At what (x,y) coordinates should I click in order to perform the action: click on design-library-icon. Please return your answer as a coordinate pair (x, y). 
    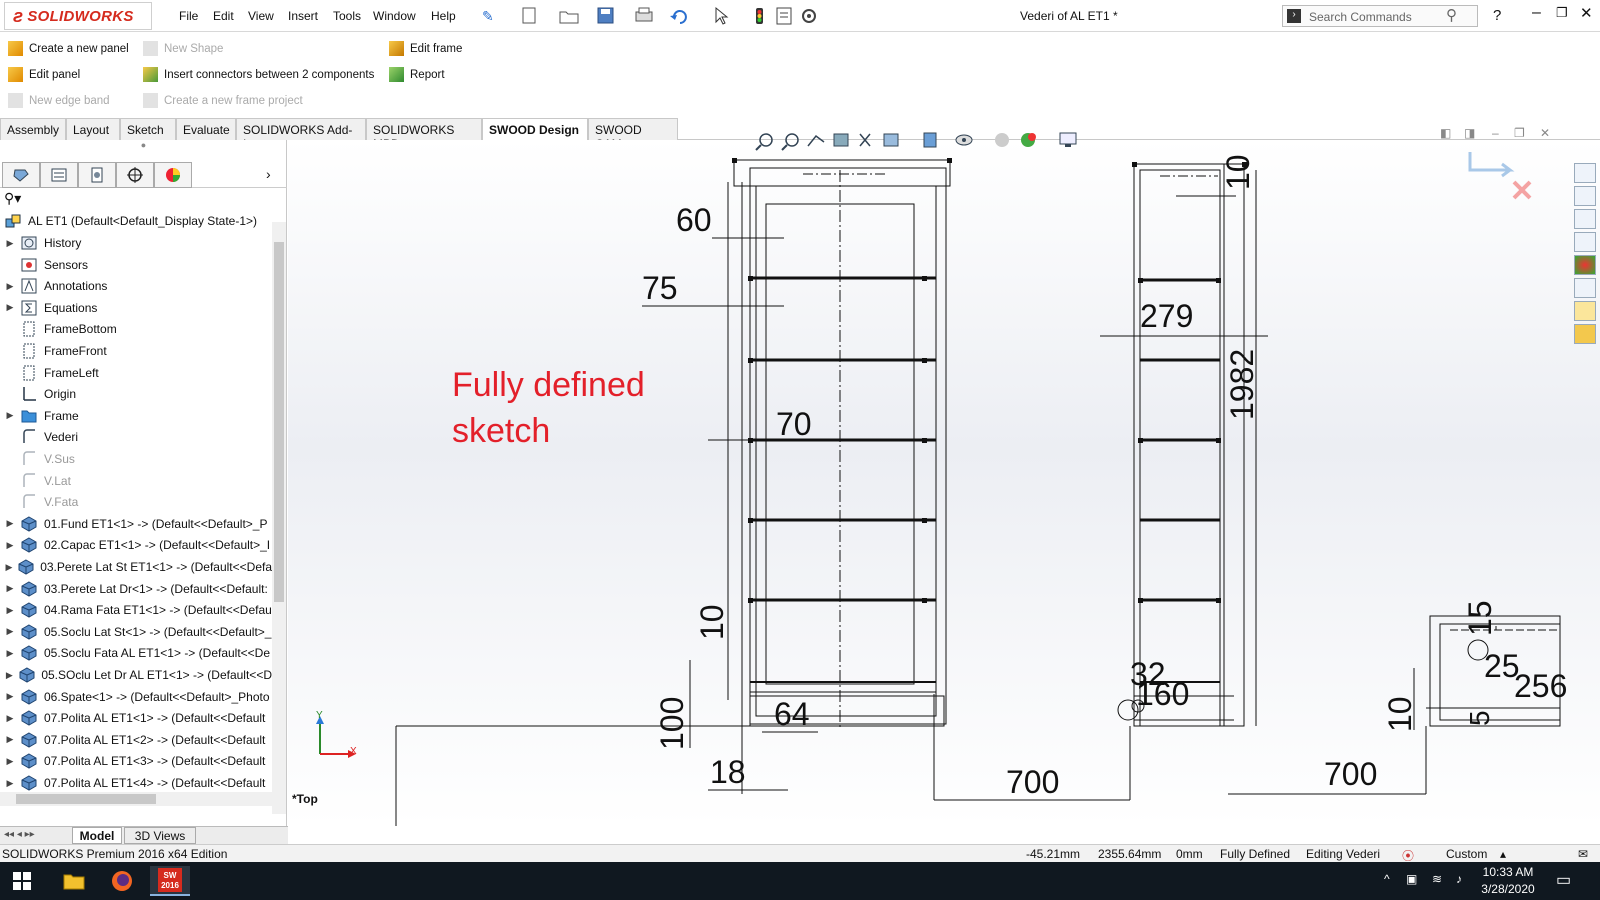
    Looking at the image, I should click on (1585, 196).